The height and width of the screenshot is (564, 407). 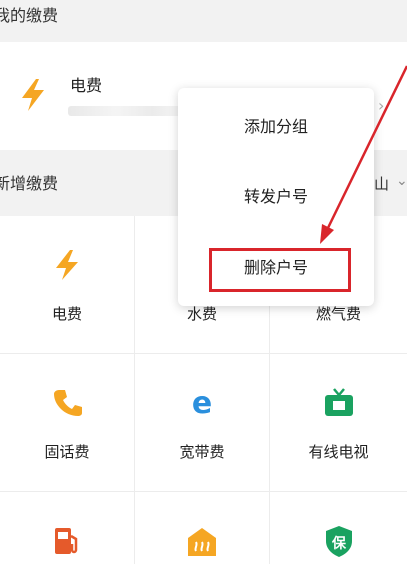 I want to click on menu-item-forward-account: 转发户号, so click(x=276, y=197).